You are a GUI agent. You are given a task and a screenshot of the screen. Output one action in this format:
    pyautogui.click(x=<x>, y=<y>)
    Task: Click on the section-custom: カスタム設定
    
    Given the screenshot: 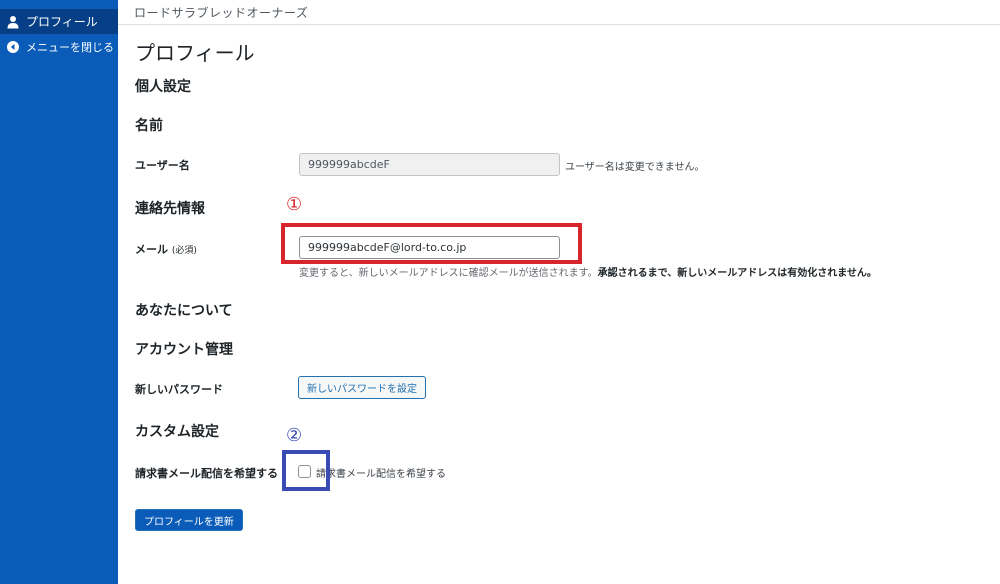 What is the action you would take?
    pyautogui.click(x=177, y=432)
    